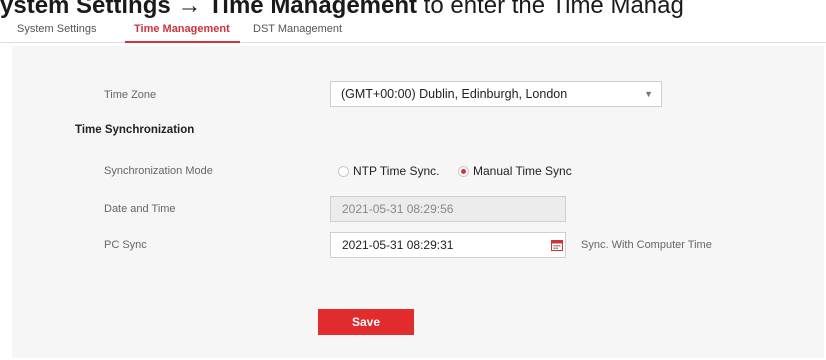 This screenshot has width=826, height=360. What do you see at coordinates (56, 29) in the screenshot?
I see `tab-system-settings: System Settings` at bounding box center [56, 29].